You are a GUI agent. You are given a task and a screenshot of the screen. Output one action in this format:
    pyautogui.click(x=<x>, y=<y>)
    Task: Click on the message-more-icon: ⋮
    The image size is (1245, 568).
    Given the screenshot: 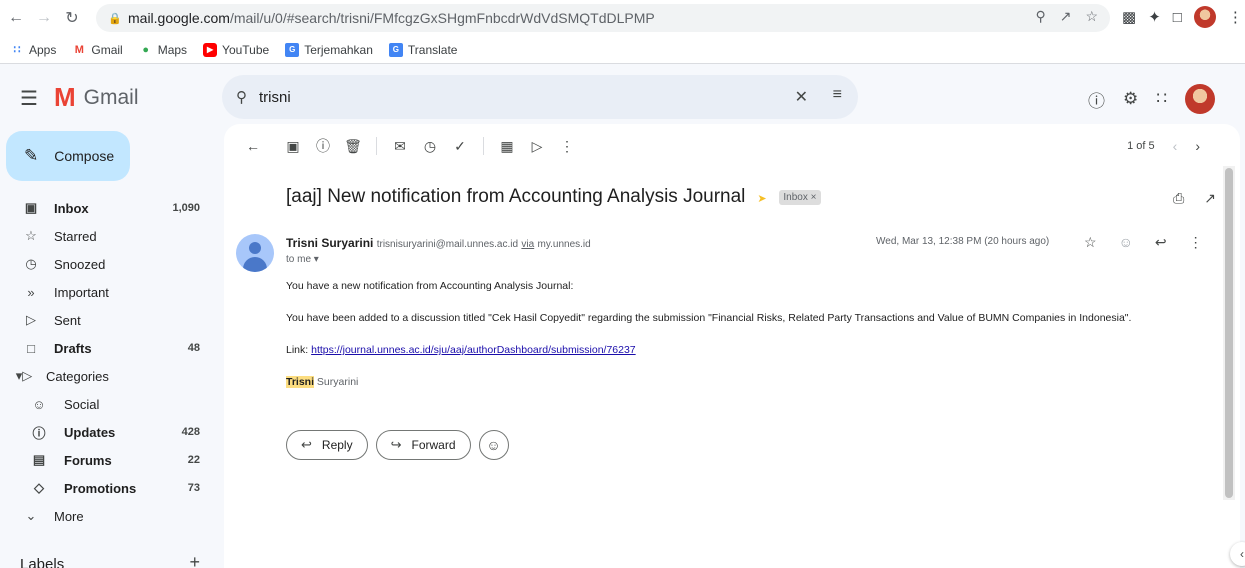 What is the action you would take?
    pyautogui.click(x=1196, y=242)
    